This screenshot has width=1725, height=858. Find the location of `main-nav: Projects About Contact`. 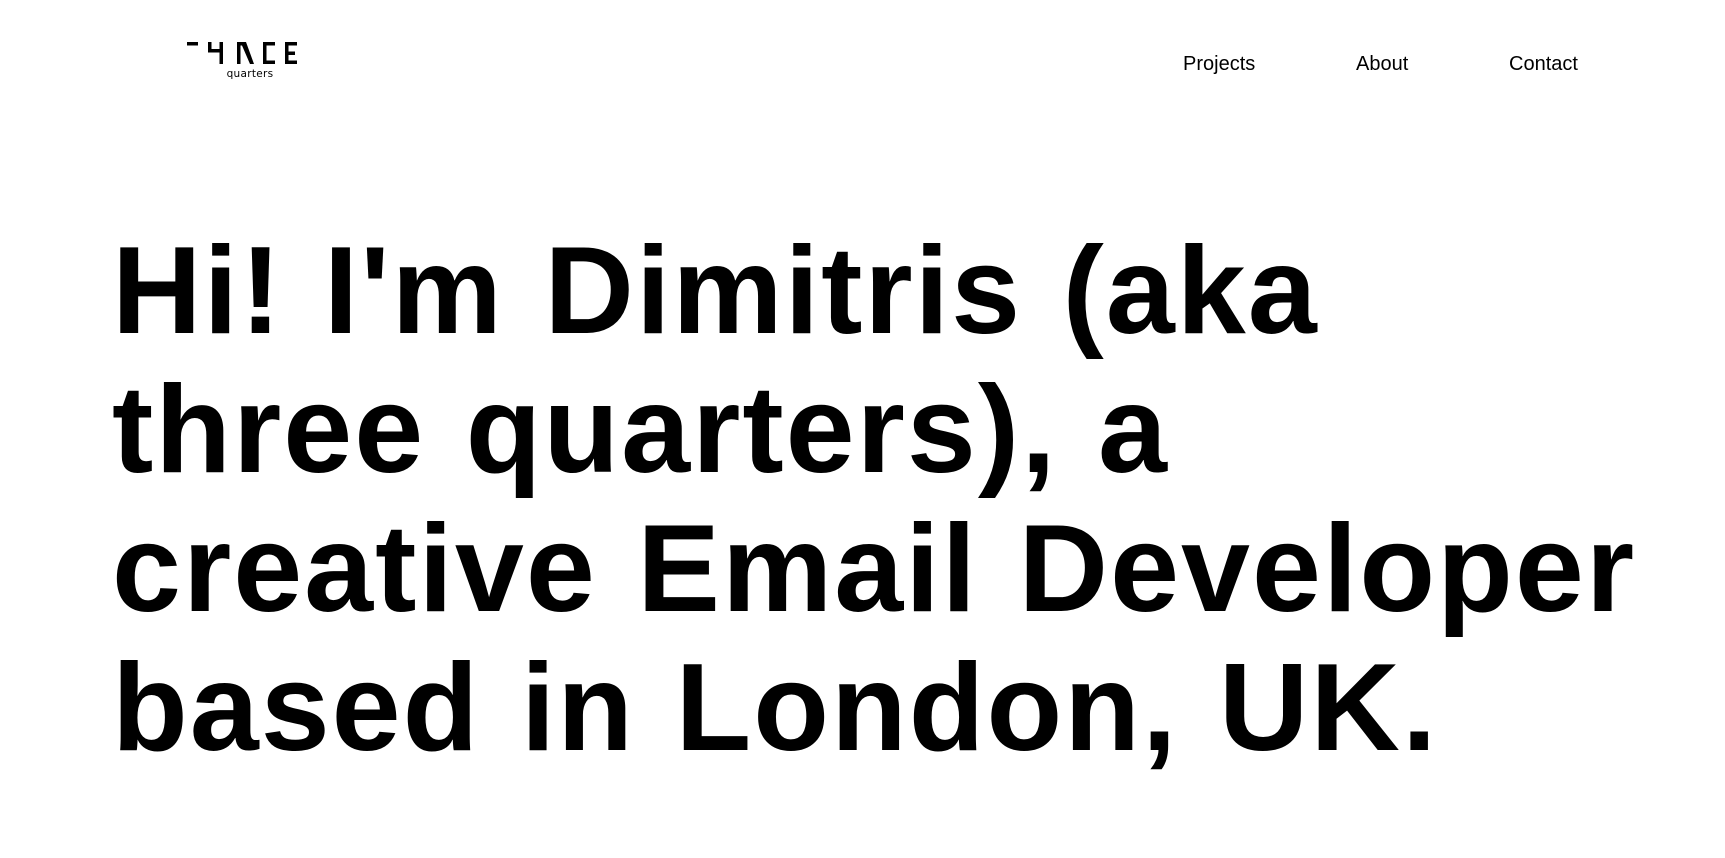

main-nav: Projects About Contact is located at coordinates (862, 64).